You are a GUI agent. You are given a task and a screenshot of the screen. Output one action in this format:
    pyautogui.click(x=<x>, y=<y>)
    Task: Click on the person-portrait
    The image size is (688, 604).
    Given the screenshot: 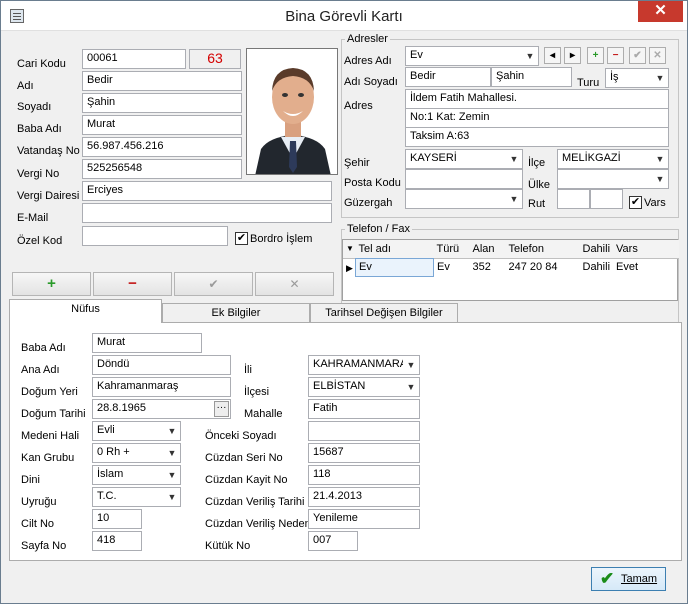 What is the action you would take?
    pyautogui.click(x=292, y=111)
    